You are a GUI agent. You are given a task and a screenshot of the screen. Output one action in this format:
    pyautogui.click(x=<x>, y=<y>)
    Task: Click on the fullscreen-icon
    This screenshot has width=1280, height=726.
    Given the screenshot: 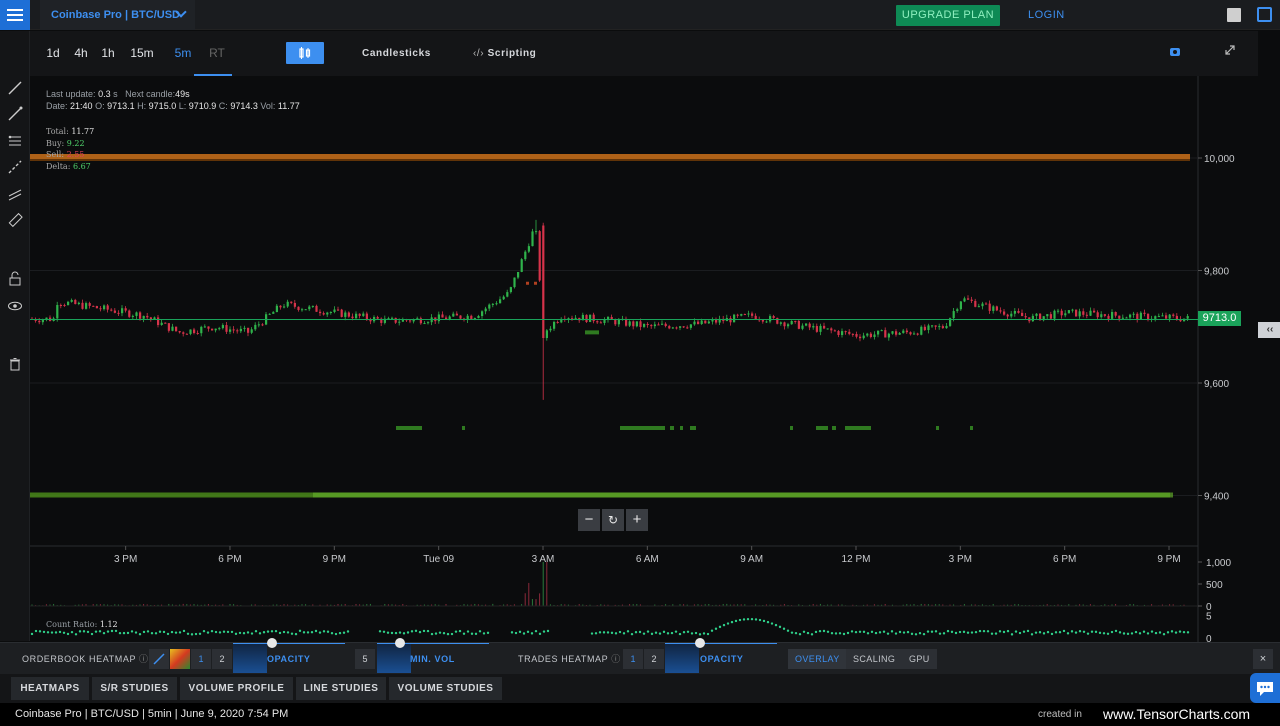 What is the action you would take?
    pyautogui.click(x=1230, y=50)
    